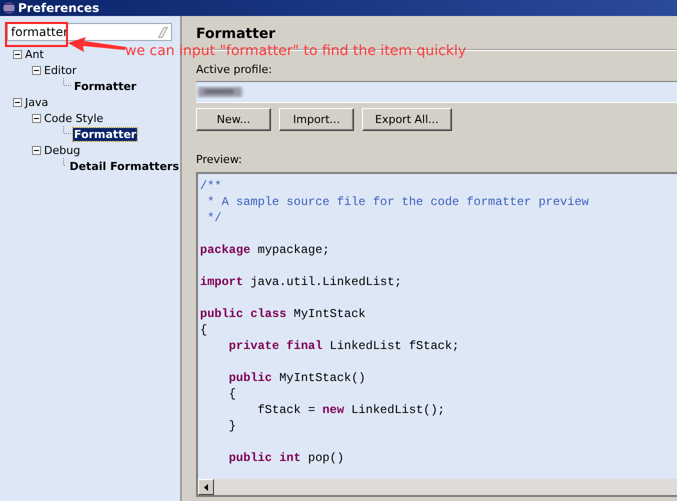 The width and height of the screenshot is (677, 501). I want to click on highlight-rectangle, so click(36, 34).